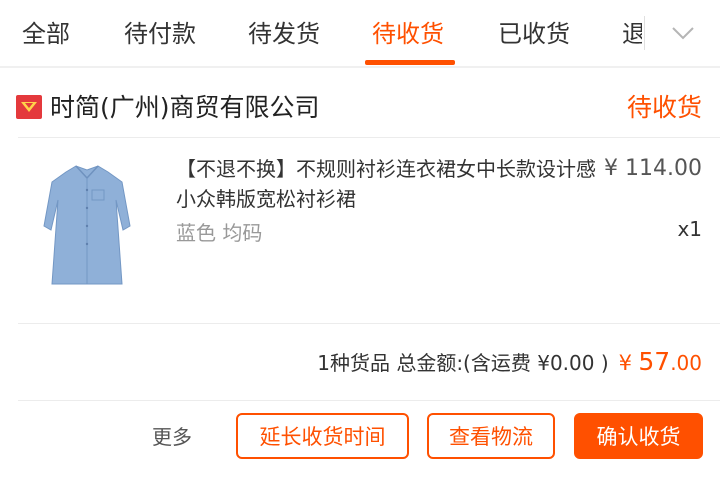  I want to click on tab-received: 已收货, so click(534, 31).